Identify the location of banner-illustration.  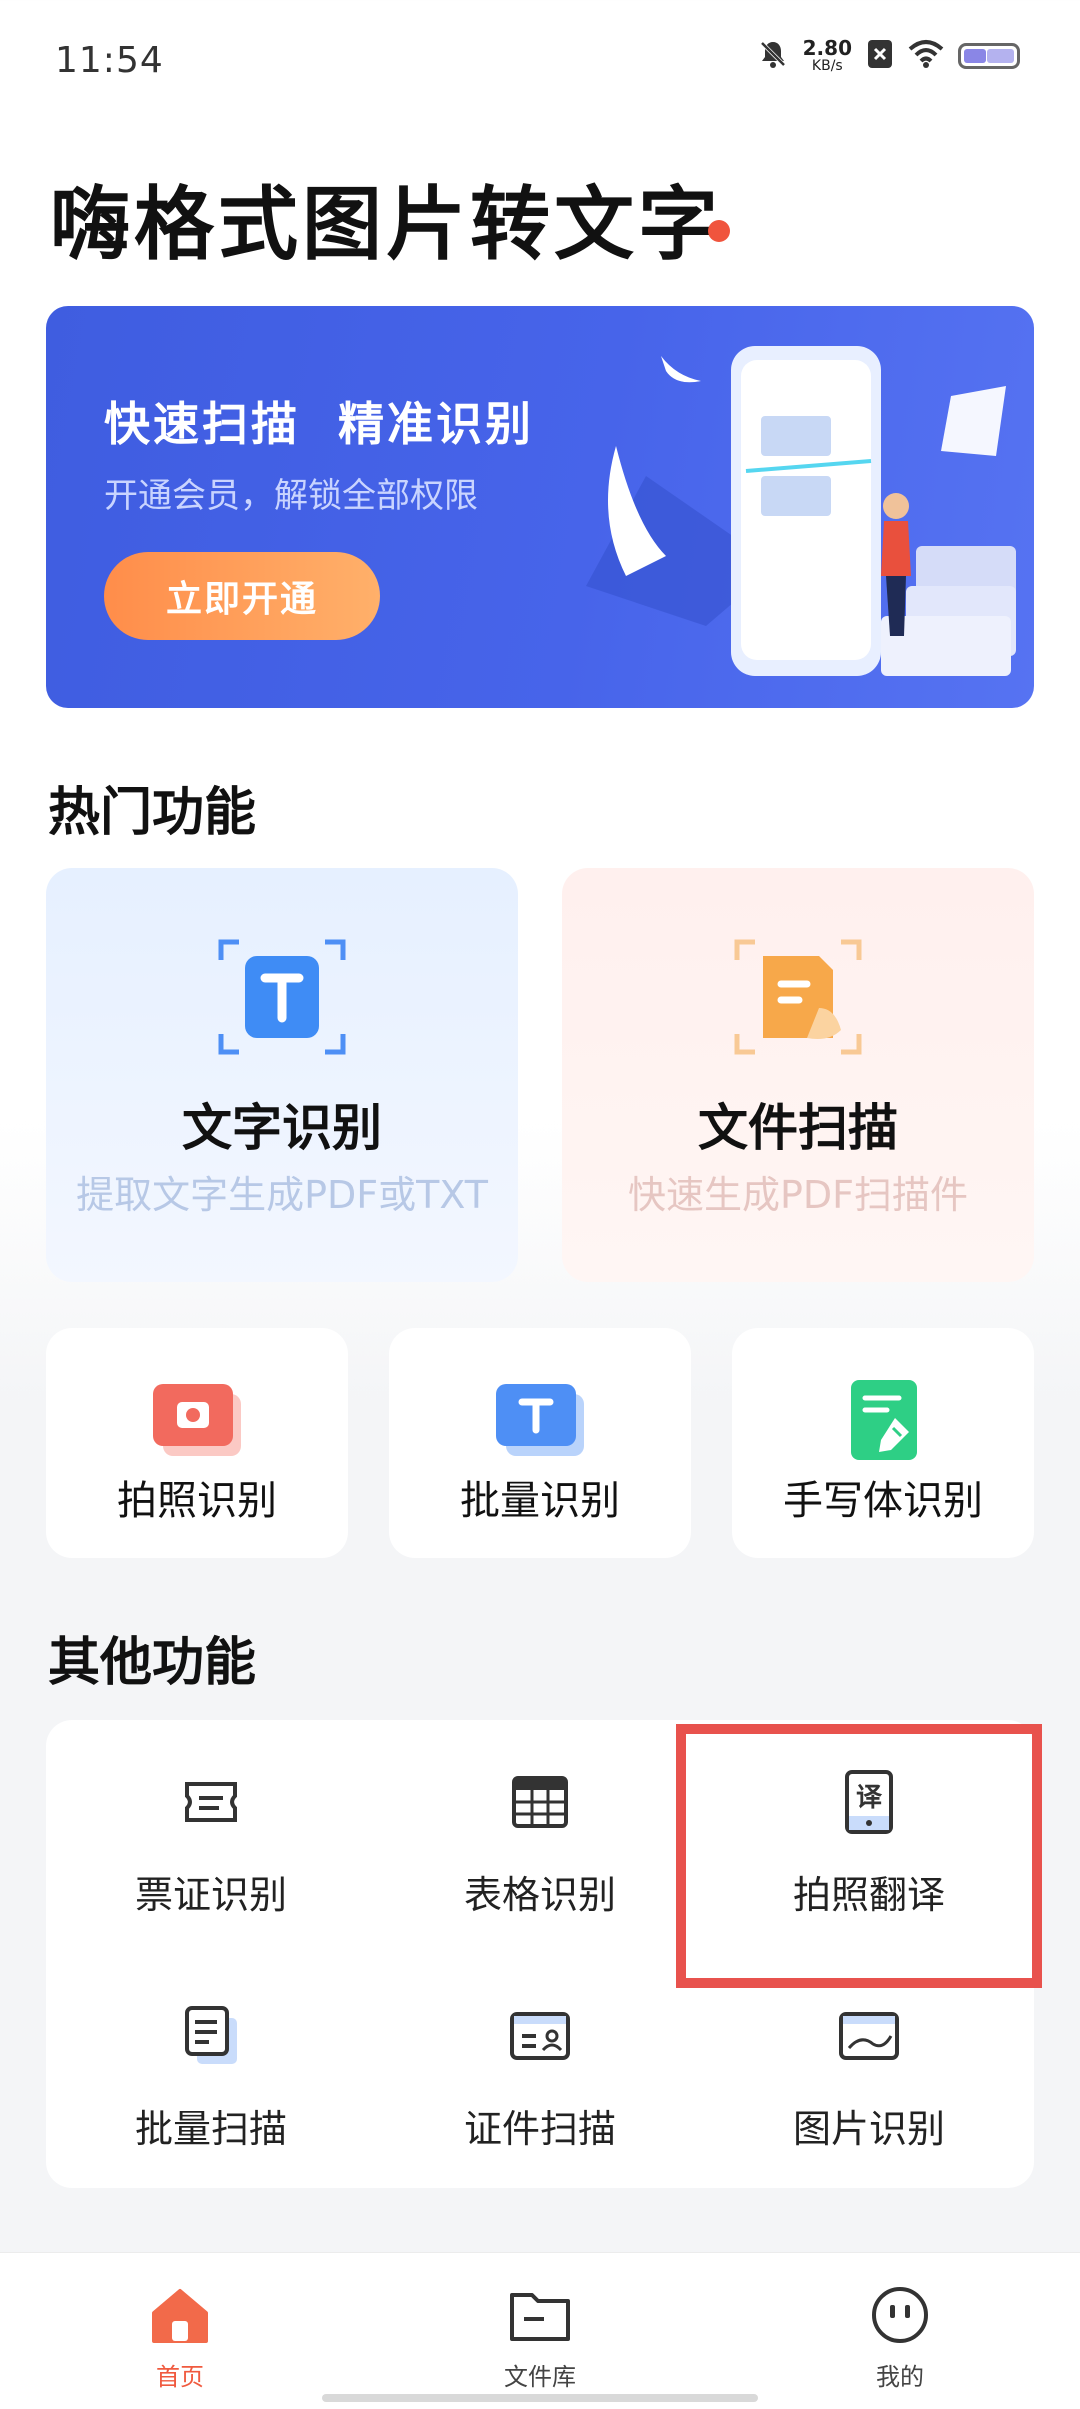
(801, 511).